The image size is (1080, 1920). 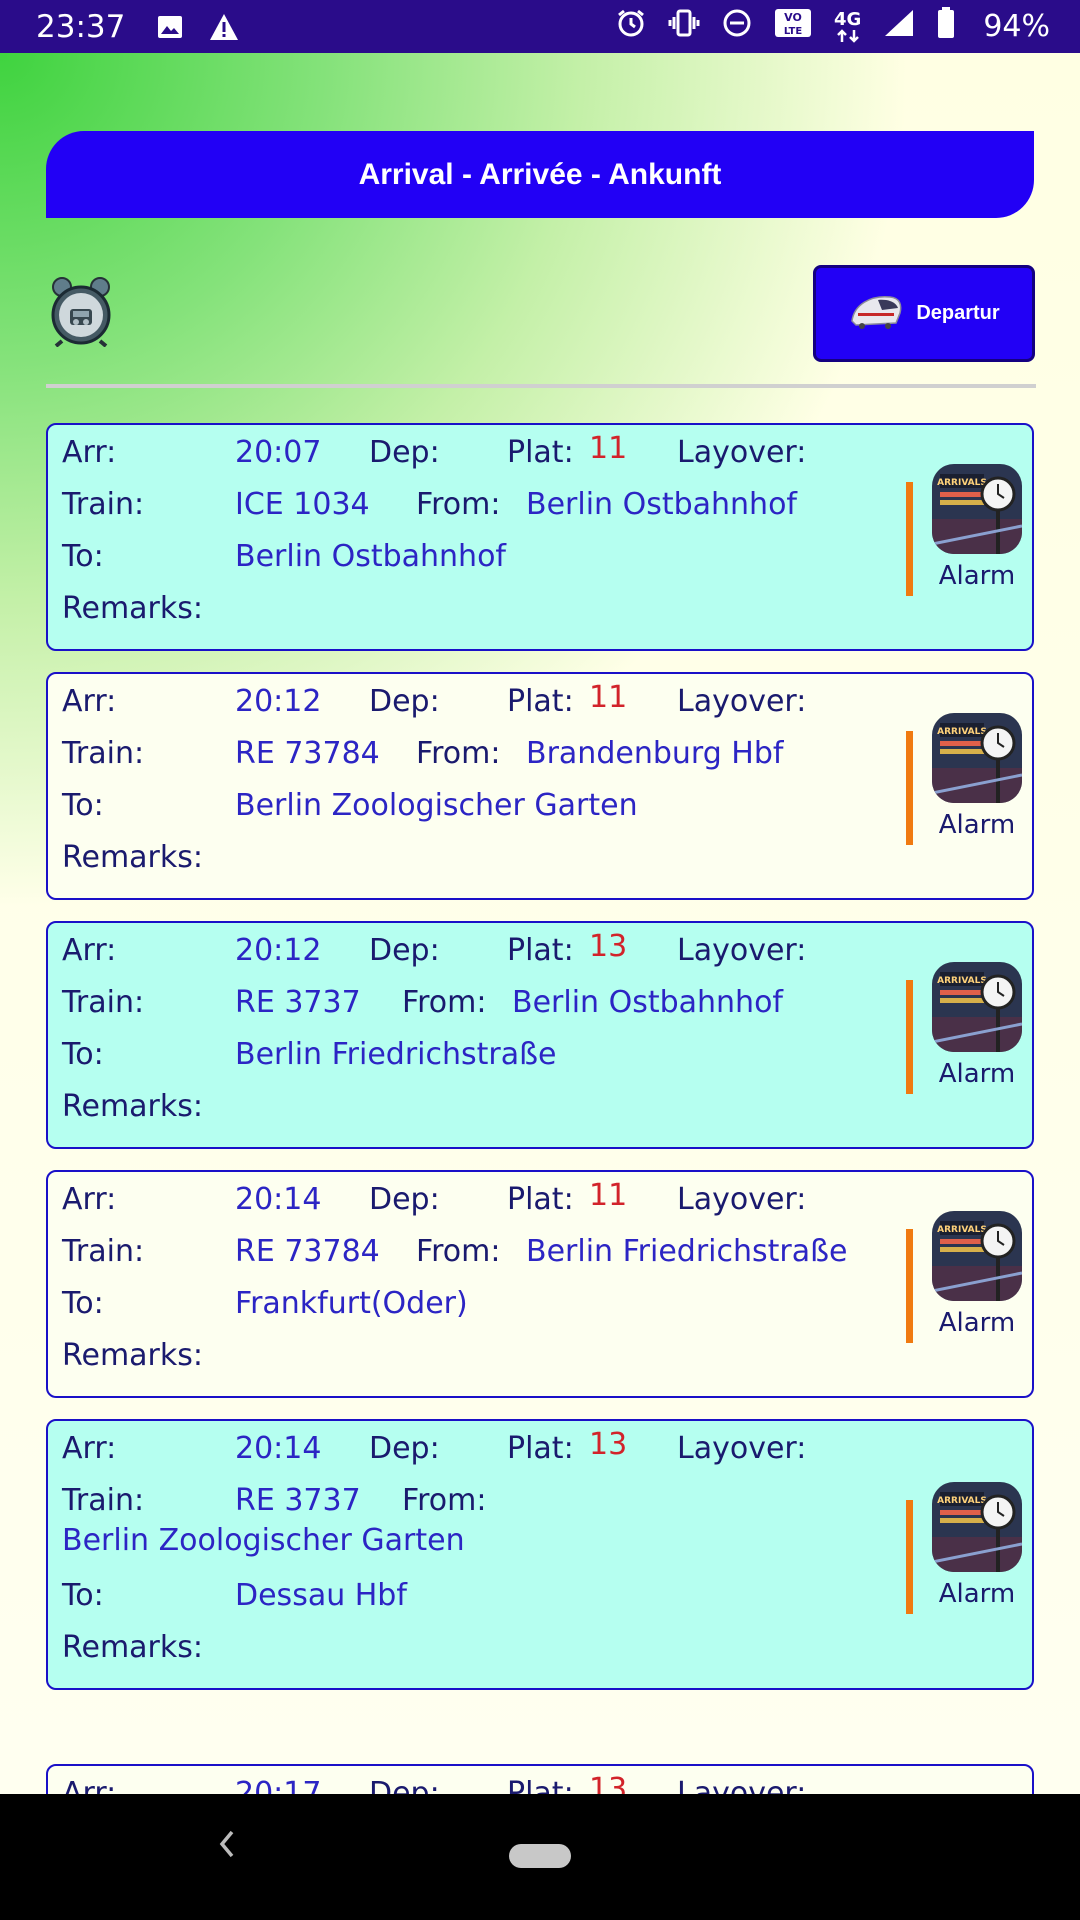 What do you see at coordinates (133, 1355) in the screenshot?
I see `remarks-label: Remarks:` at bounding box center [133, 1355].